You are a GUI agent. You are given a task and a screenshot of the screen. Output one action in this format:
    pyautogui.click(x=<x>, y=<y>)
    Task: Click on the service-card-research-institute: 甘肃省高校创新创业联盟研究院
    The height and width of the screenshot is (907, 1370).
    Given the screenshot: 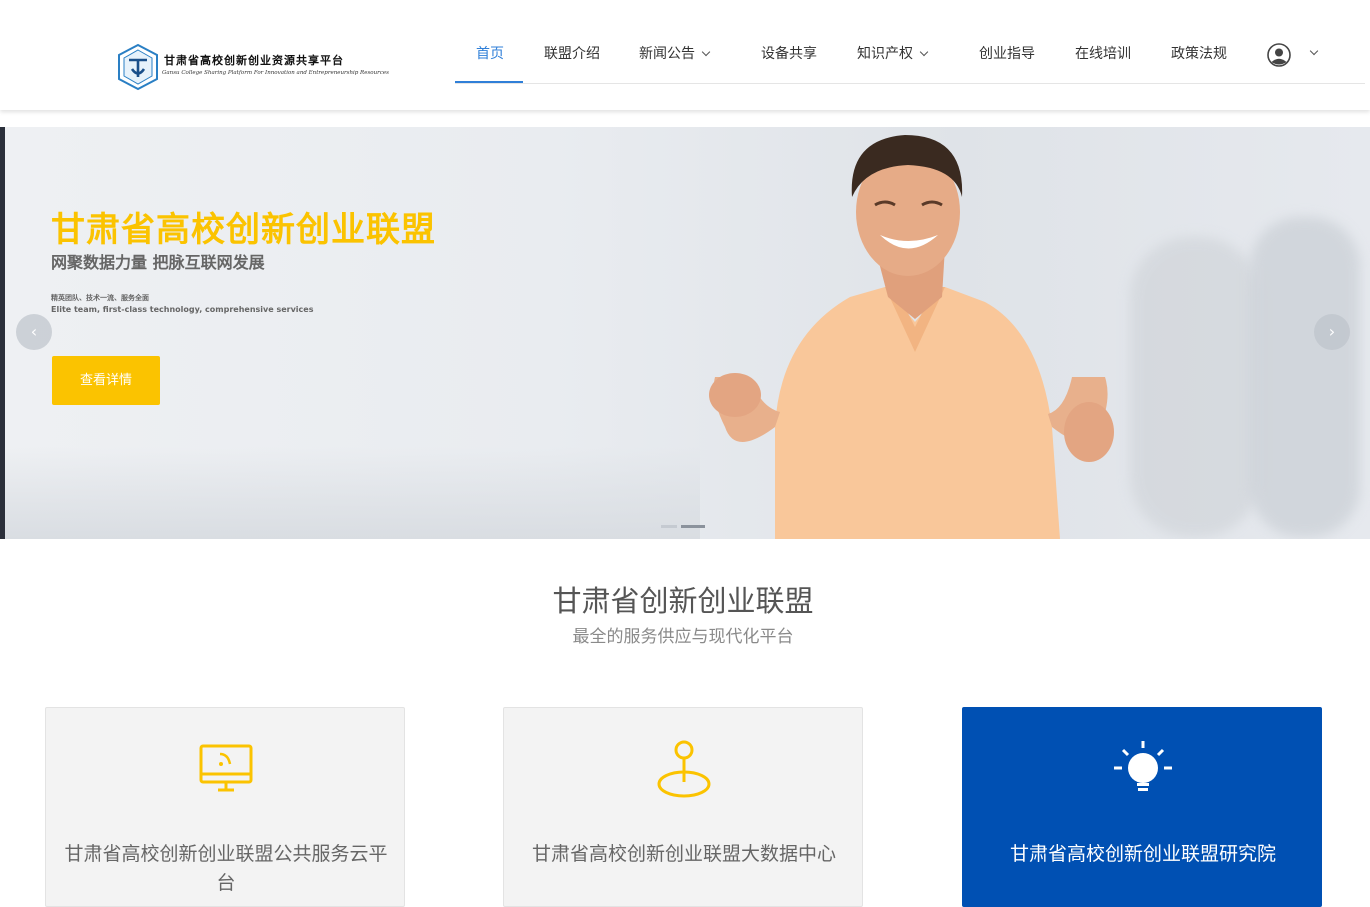 What is the action you would take?
    pyautogui.click(x=1142, y=807)
    